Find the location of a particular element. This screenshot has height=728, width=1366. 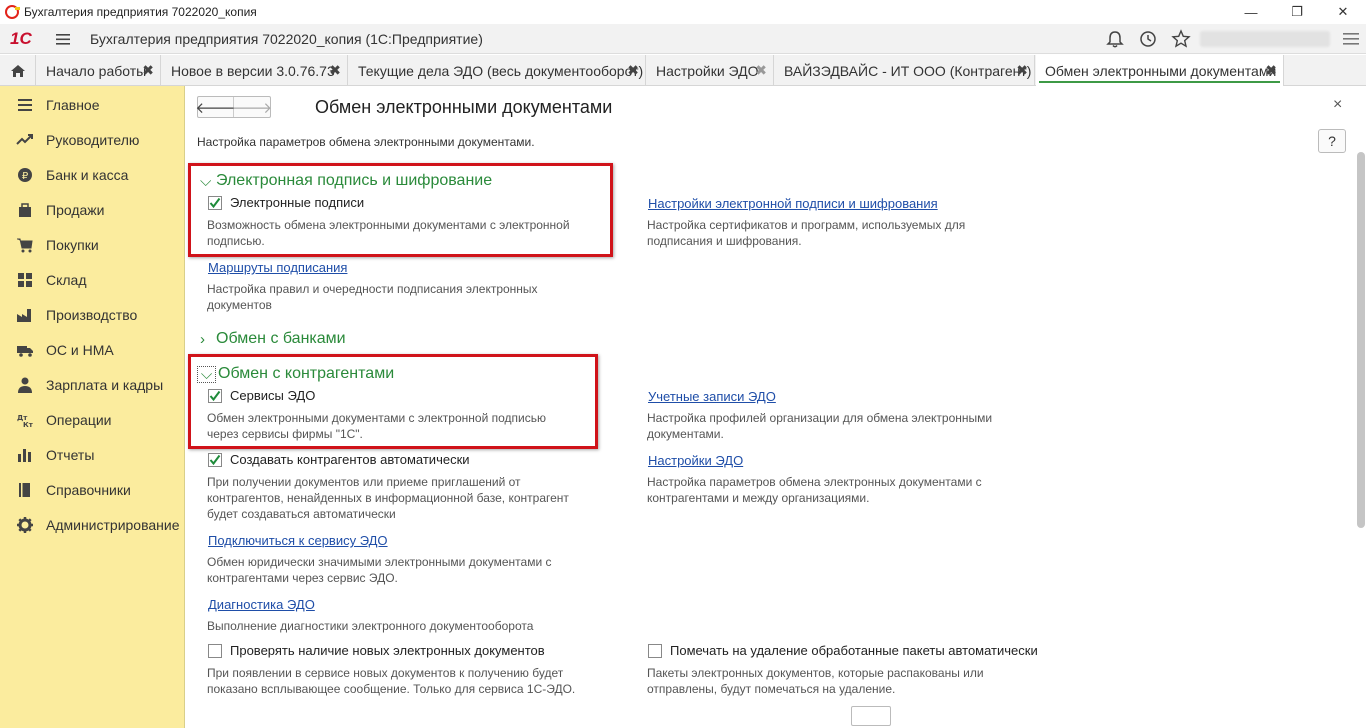

cart-icon is located at coordinates (25, 245).